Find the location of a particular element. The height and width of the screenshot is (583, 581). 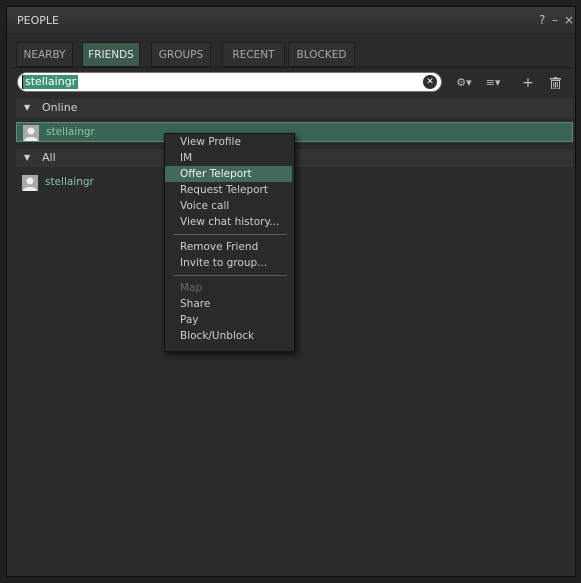

minimize-button: – is located at coordinates (555, 20).